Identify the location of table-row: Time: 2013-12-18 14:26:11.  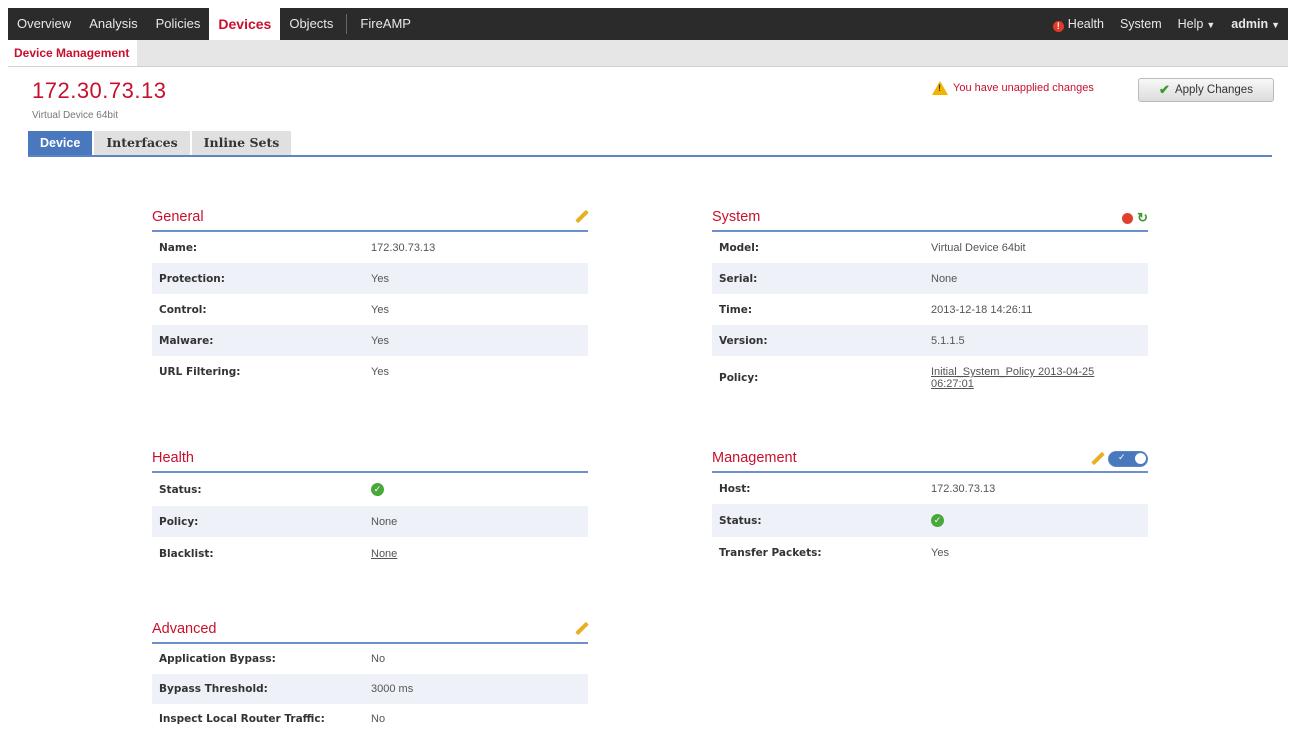
(930, 309).